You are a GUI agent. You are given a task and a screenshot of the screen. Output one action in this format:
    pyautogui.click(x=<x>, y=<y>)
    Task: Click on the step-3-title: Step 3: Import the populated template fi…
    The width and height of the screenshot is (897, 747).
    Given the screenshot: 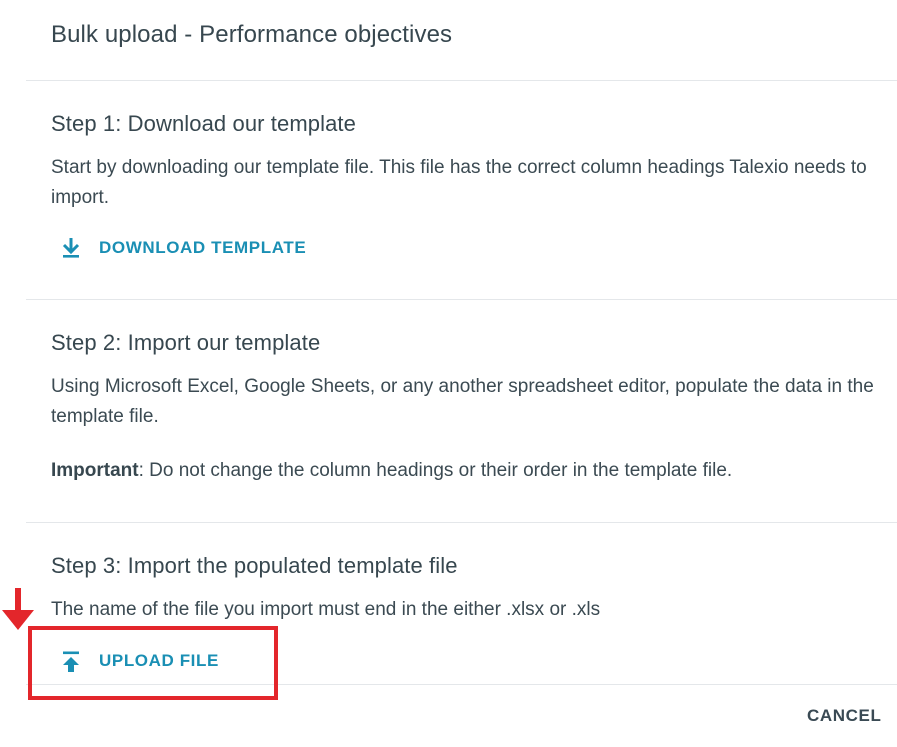 What is the action you would take?
    pyautogui.click(x=254, y=565)
    